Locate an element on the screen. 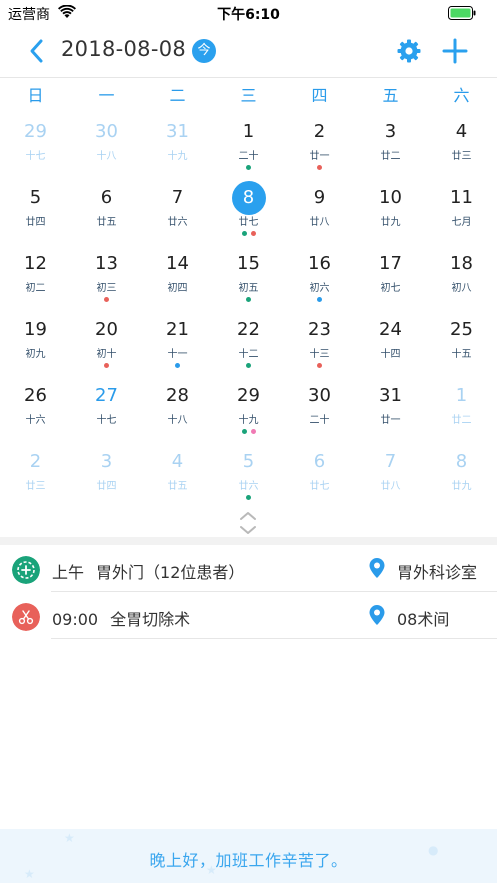 Image resolution: width=497 pixels, height=883 pixels. day-cell: 1 廿二 is located at coordinates (461, 409).